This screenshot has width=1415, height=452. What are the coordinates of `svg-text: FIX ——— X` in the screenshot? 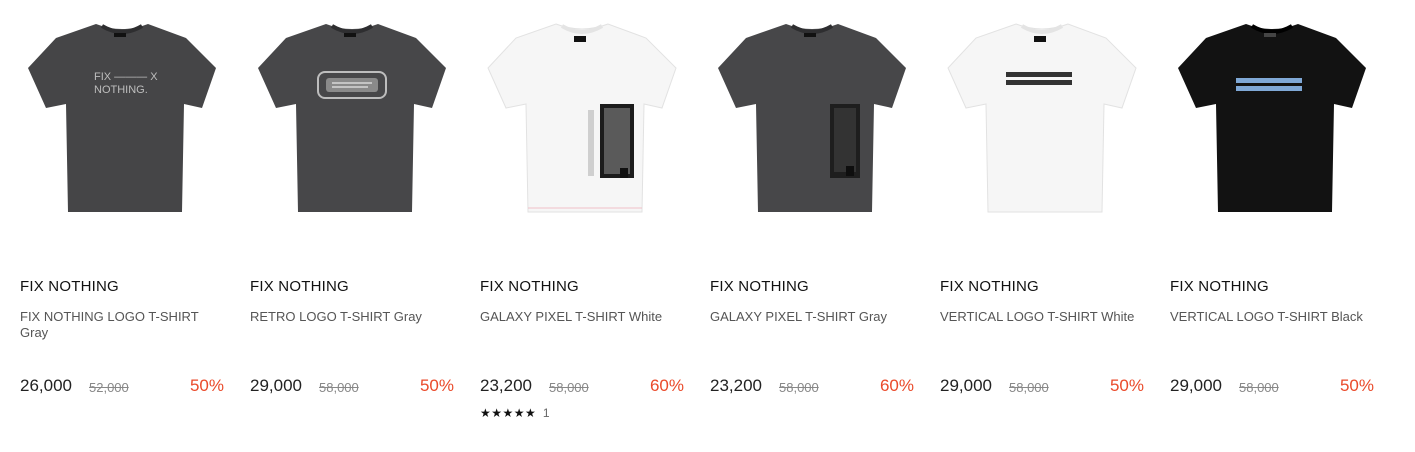 It's located at (126, 77).